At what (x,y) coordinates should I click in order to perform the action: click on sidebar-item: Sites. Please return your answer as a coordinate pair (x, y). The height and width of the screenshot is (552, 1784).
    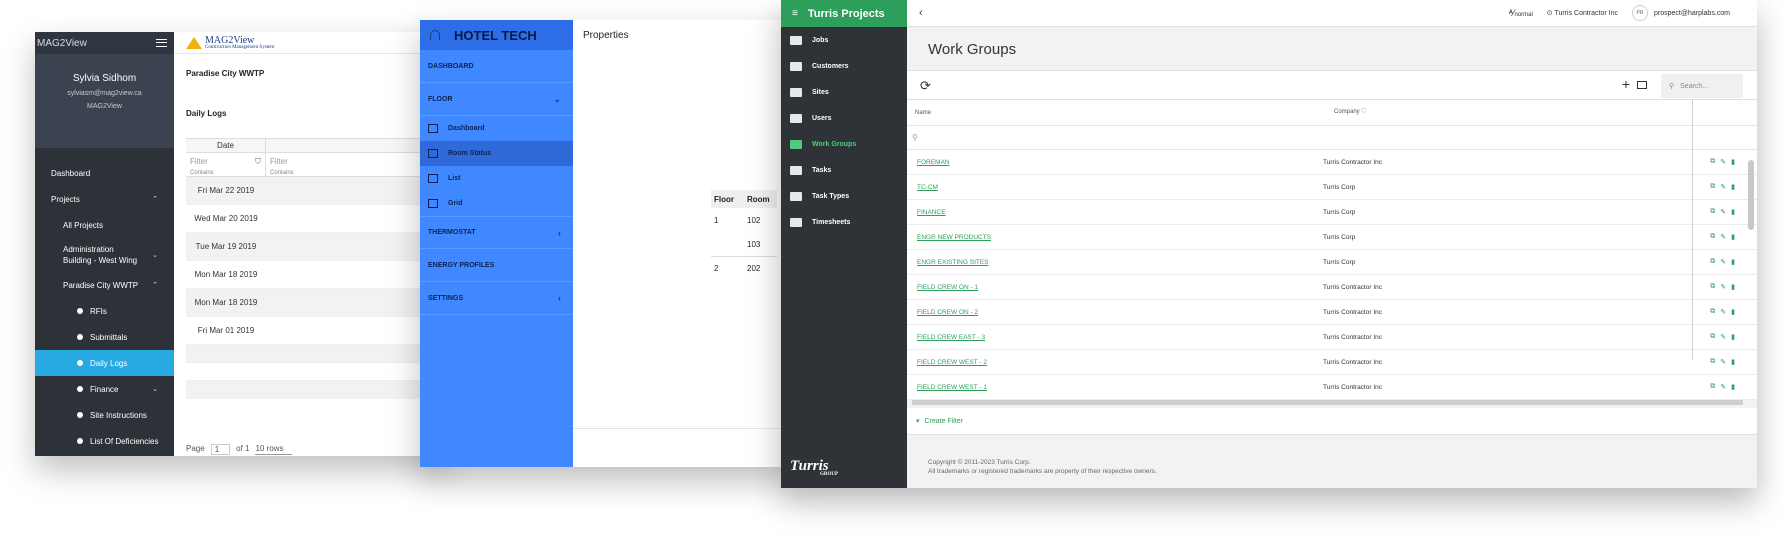
    Looking at the image, I should click on (844, 92).